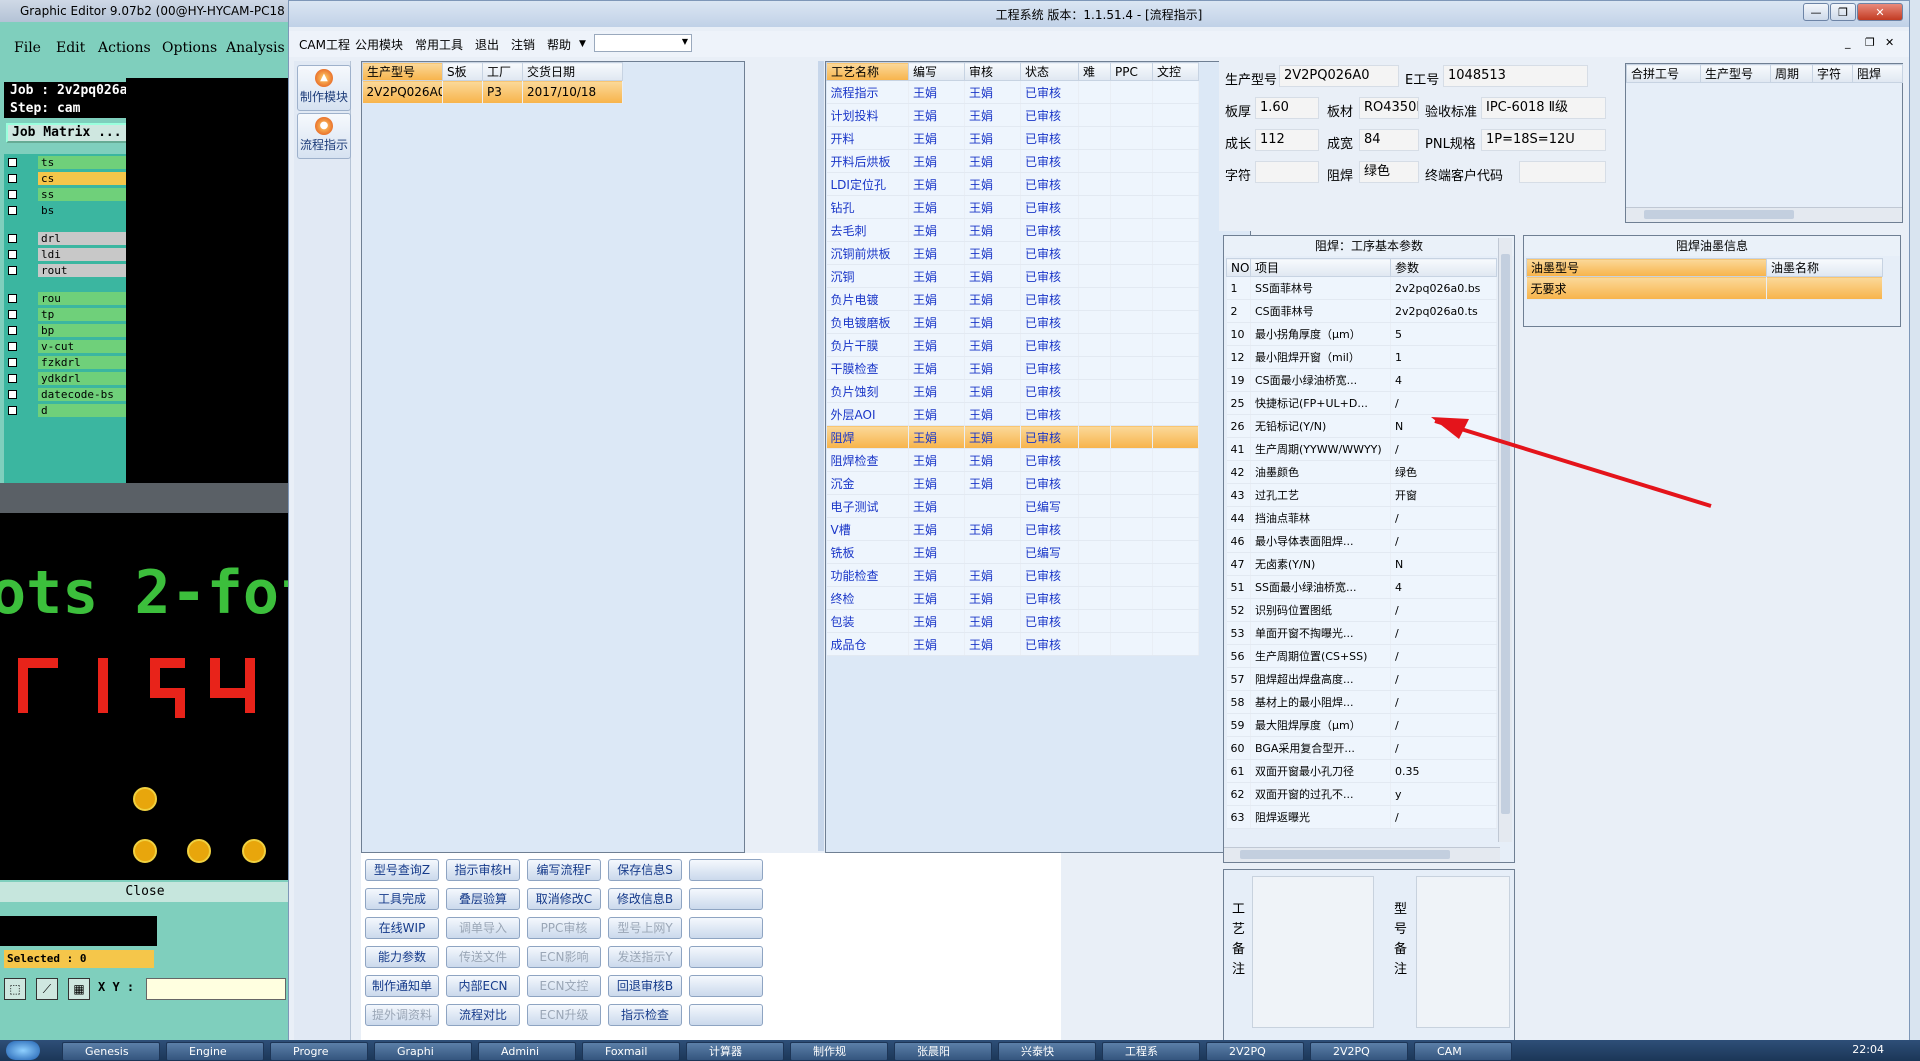 This screenshot has height=1061, width=1920. I want to click on layer-row-5: ldi, so click(67, 255).